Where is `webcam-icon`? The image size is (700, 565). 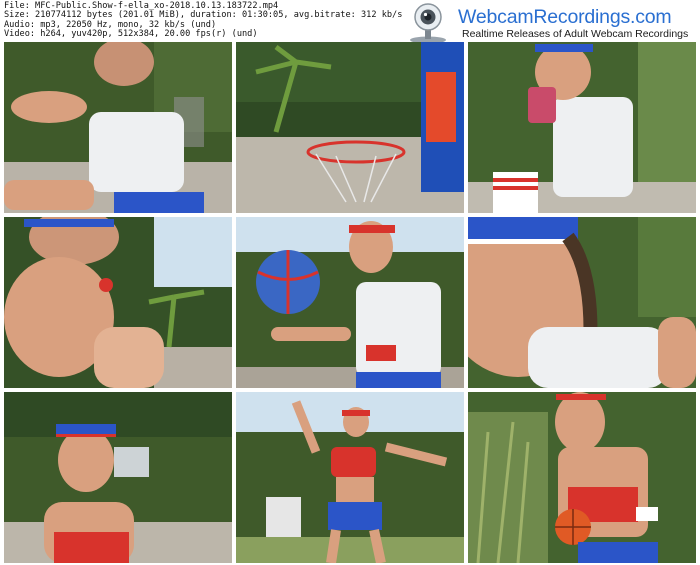 webcam-icon is located at coordinates (428, 23).